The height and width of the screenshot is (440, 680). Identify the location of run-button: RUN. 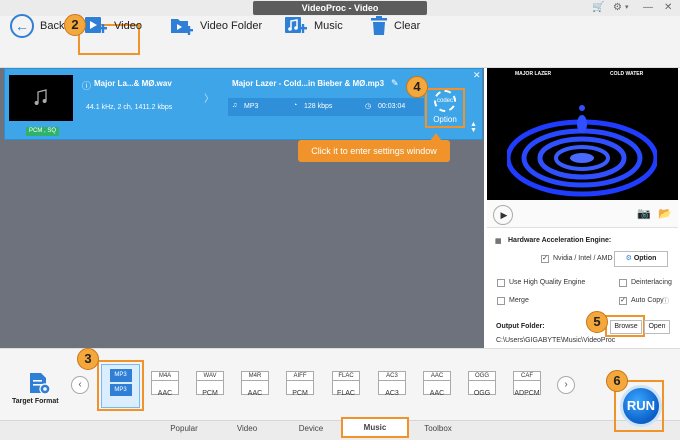
(641, 406).